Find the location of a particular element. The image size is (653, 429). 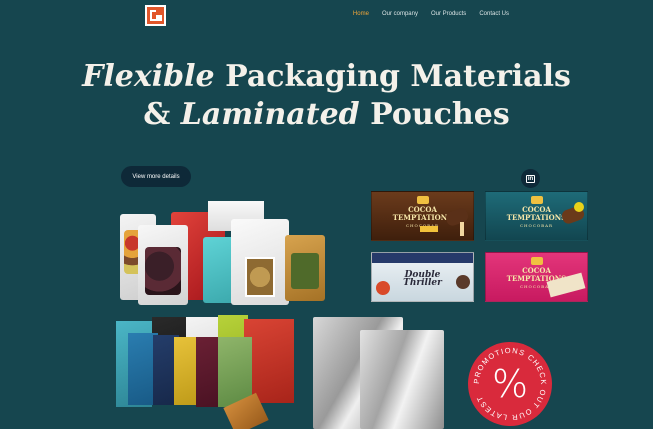

choc-1-name: COCOA TEMPTATIONS is located at coordinates (422, 213).